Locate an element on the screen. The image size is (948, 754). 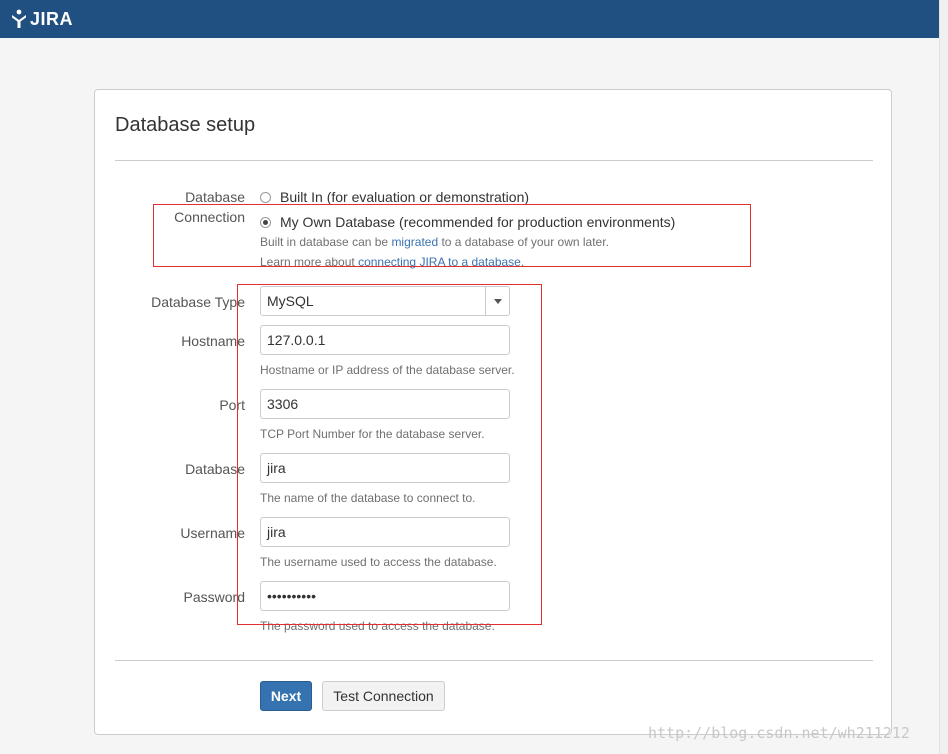
password-input: •••••••••• is located at coordinates (385, 596).